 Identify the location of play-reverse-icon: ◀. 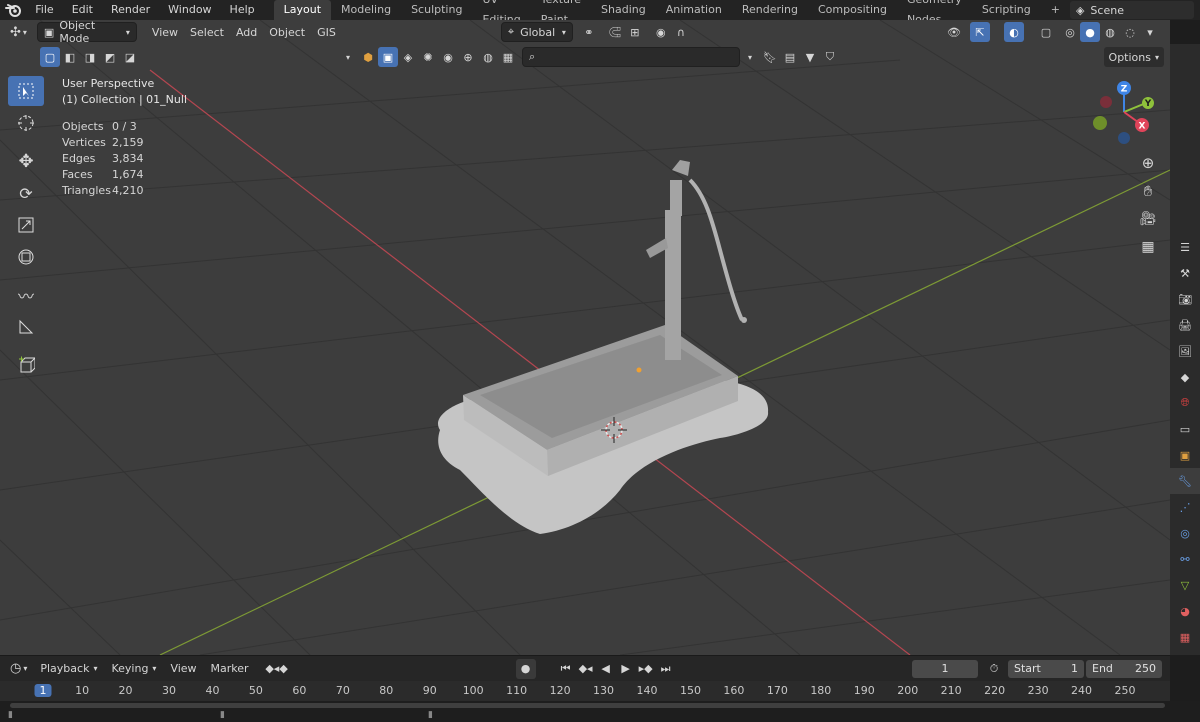
(606, 669).